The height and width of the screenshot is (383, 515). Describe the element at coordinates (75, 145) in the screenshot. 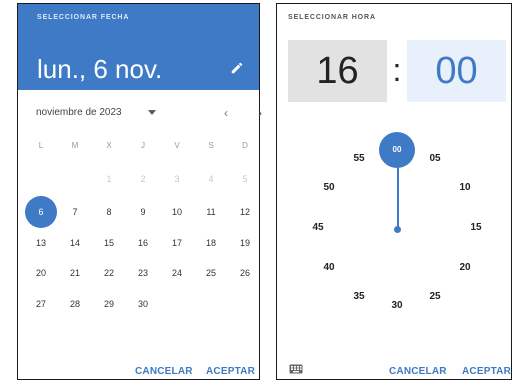

I see `weekday-label: M` at that location.